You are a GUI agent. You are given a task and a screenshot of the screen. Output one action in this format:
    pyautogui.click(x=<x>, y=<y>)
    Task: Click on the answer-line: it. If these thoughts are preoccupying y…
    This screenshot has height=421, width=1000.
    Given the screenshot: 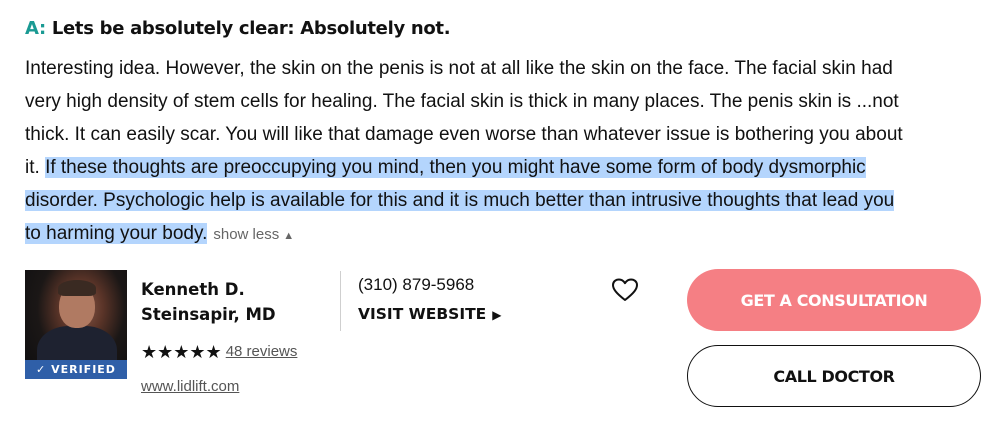 What is the action you would take?
    pyautogui.click(x=505, y=167)
    